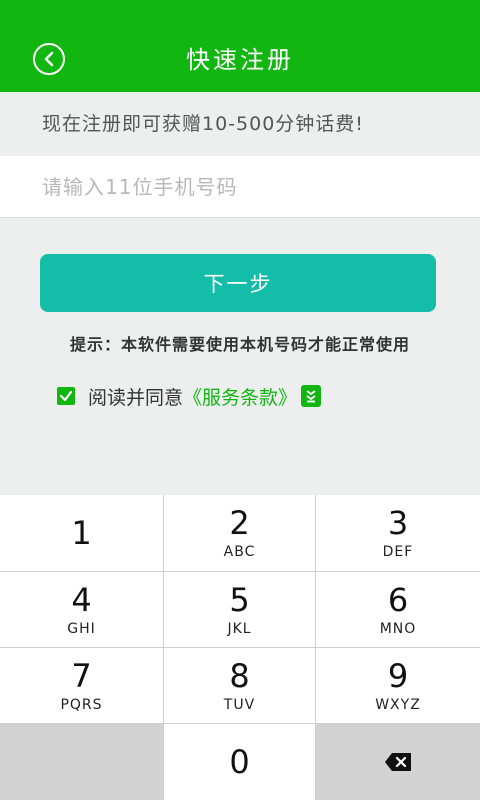 The image size is (480, 800). Describe the element at coordinates (398, 628) in the screenshot. I see `key-letters: MNO` at that location.